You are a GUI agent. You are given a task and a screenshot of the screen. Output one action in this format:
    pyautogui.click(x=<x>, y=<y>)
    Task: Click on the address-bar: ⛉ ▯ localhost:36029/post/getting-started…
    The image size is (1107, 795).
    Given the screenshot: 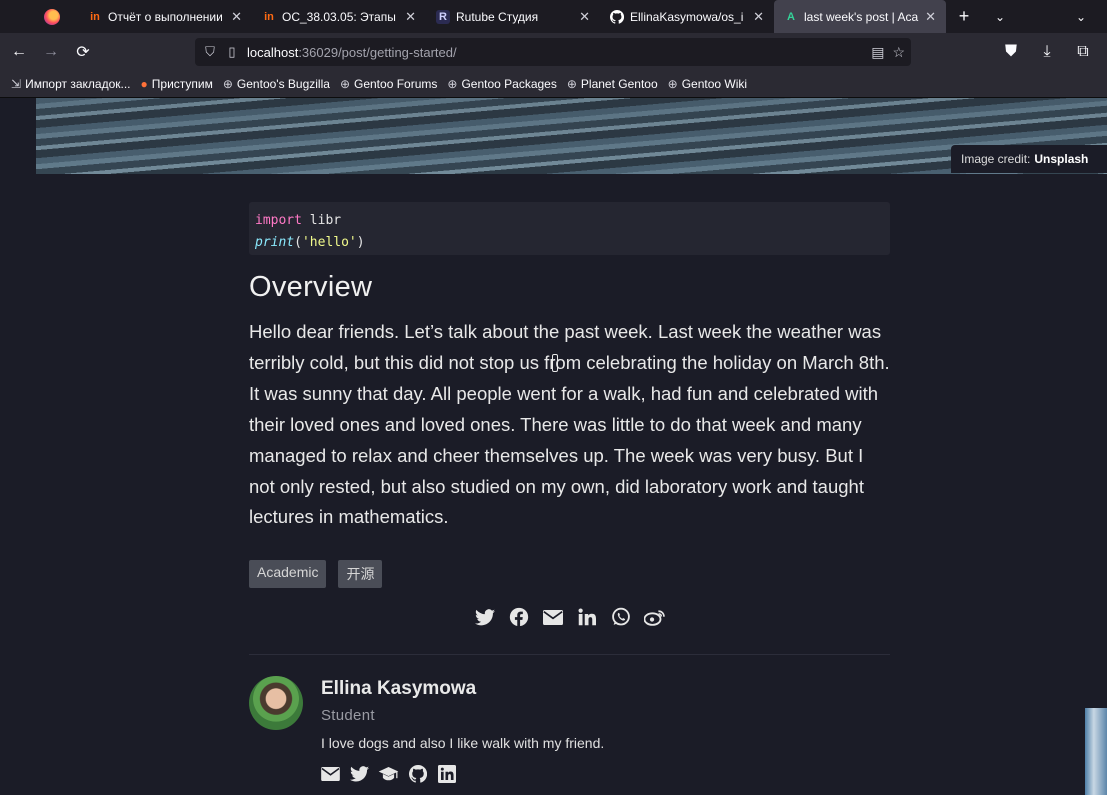 What is the action you would take?
    pyautogui.click(x=553, y=52)
    